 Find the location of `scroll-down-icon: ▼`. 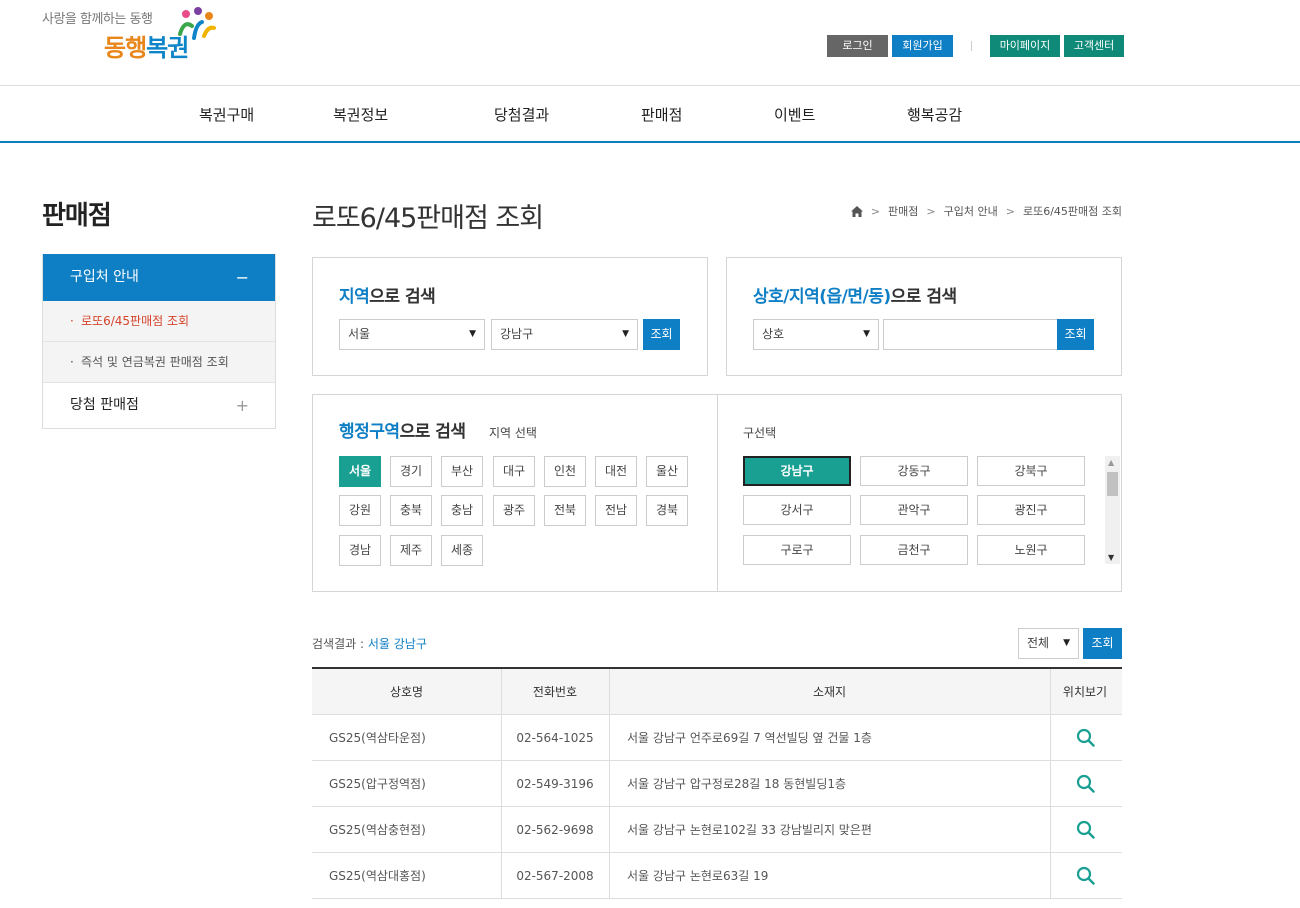

scroll-down-icon: ▼ is located at coordinates (1111, 557).